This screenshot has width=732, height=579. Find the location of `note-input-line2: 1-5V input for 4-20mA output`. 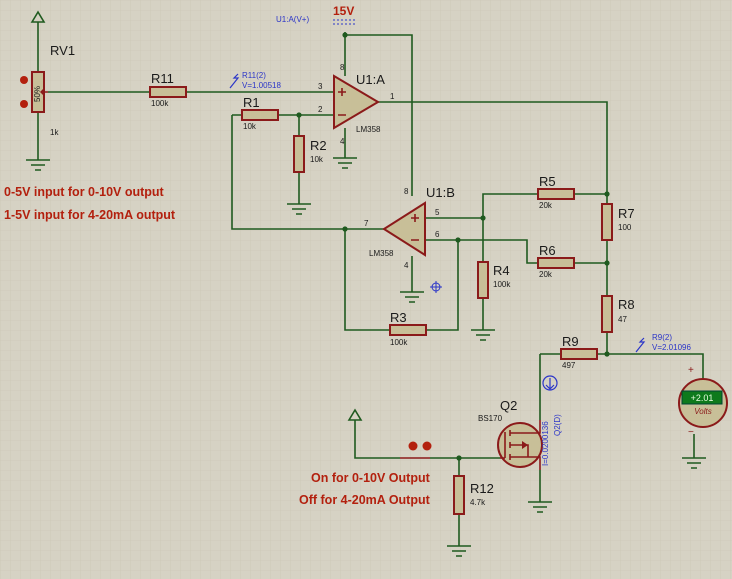

note-input-line2: 1-5V input for 4-20mA output is located at coordinates (90, 215).